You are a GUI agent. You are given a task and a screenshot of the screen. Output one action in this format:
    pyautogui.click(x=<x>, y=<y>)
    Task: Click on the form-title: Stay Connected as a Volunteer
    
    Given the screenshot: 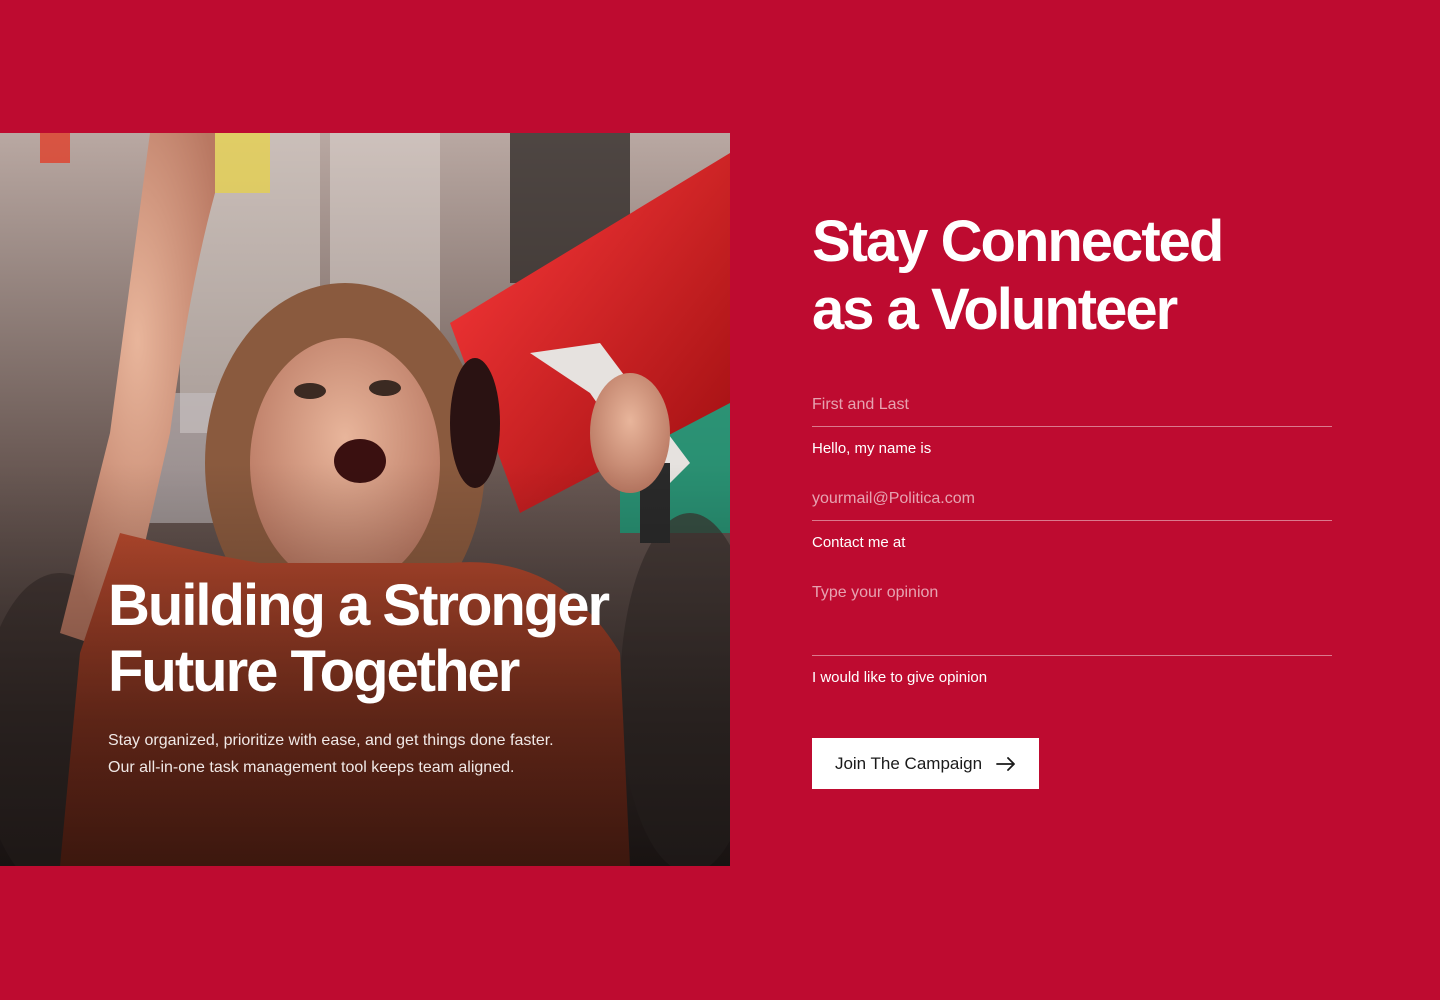 What is the action you would take?
    pyautogui.click(x=1082, y=276)
    